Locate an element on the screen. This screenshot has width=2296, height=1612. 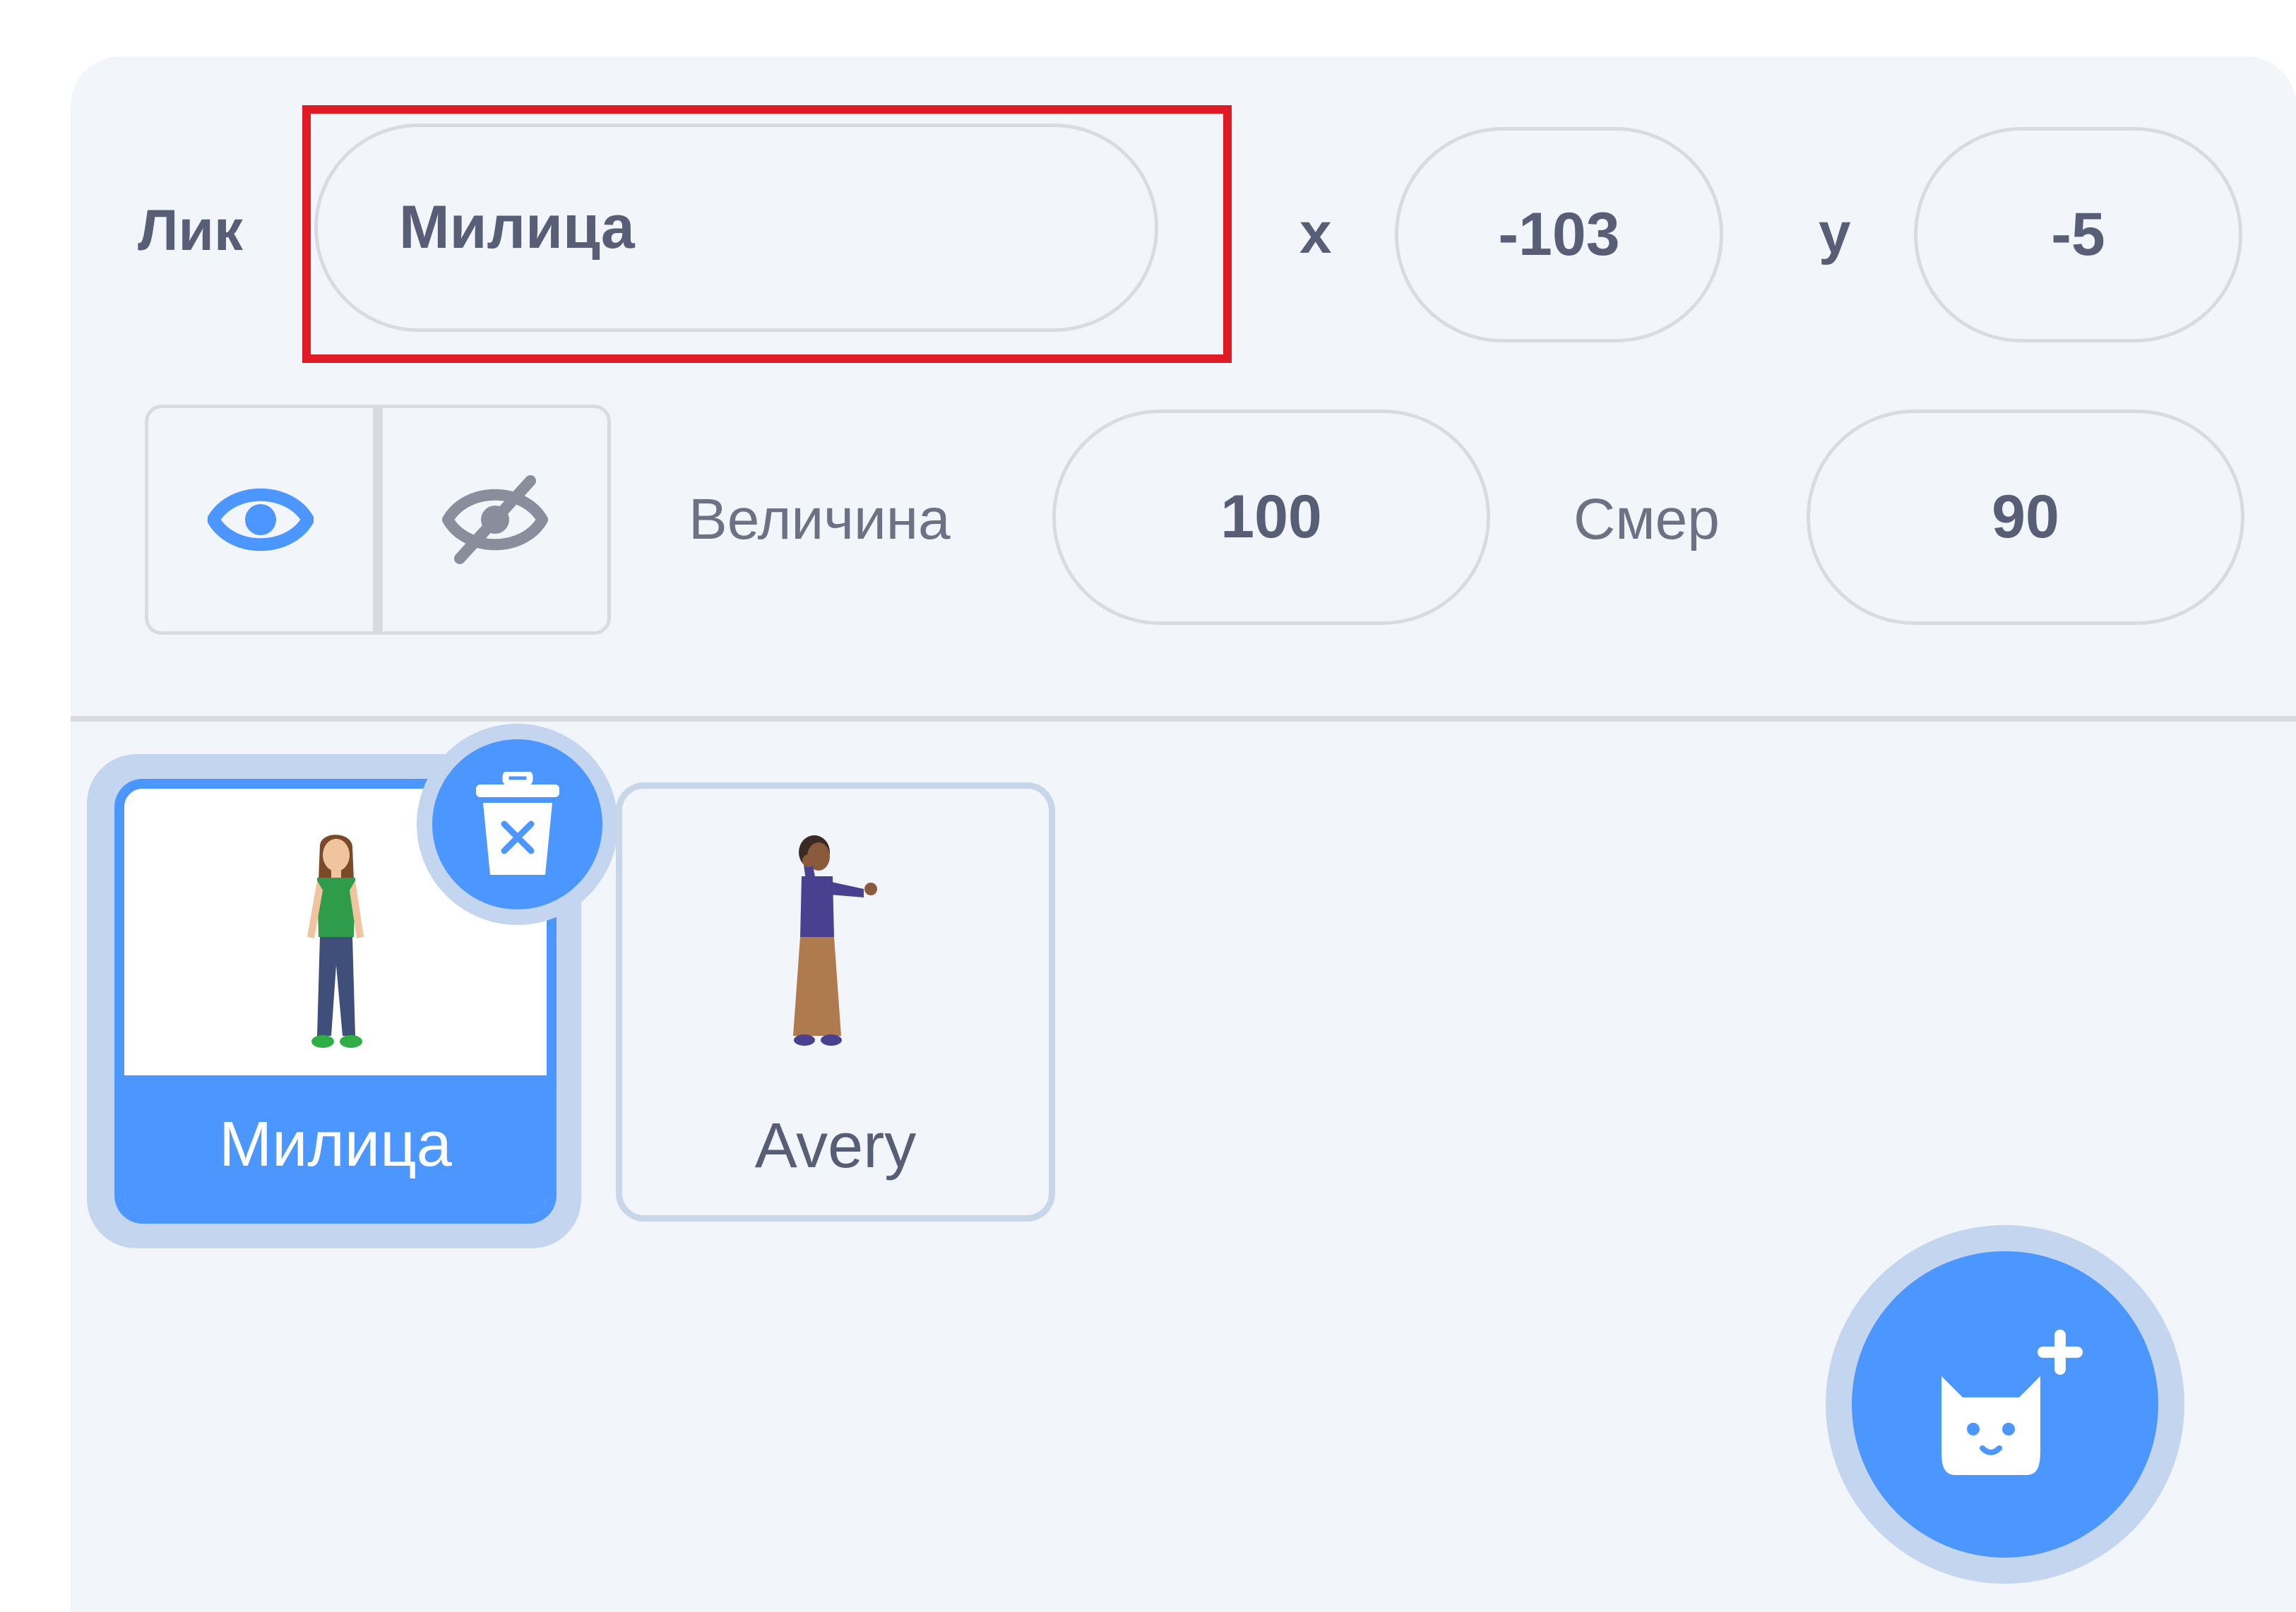
sprite-tile: Avery is located at coordinates (835, 1002).